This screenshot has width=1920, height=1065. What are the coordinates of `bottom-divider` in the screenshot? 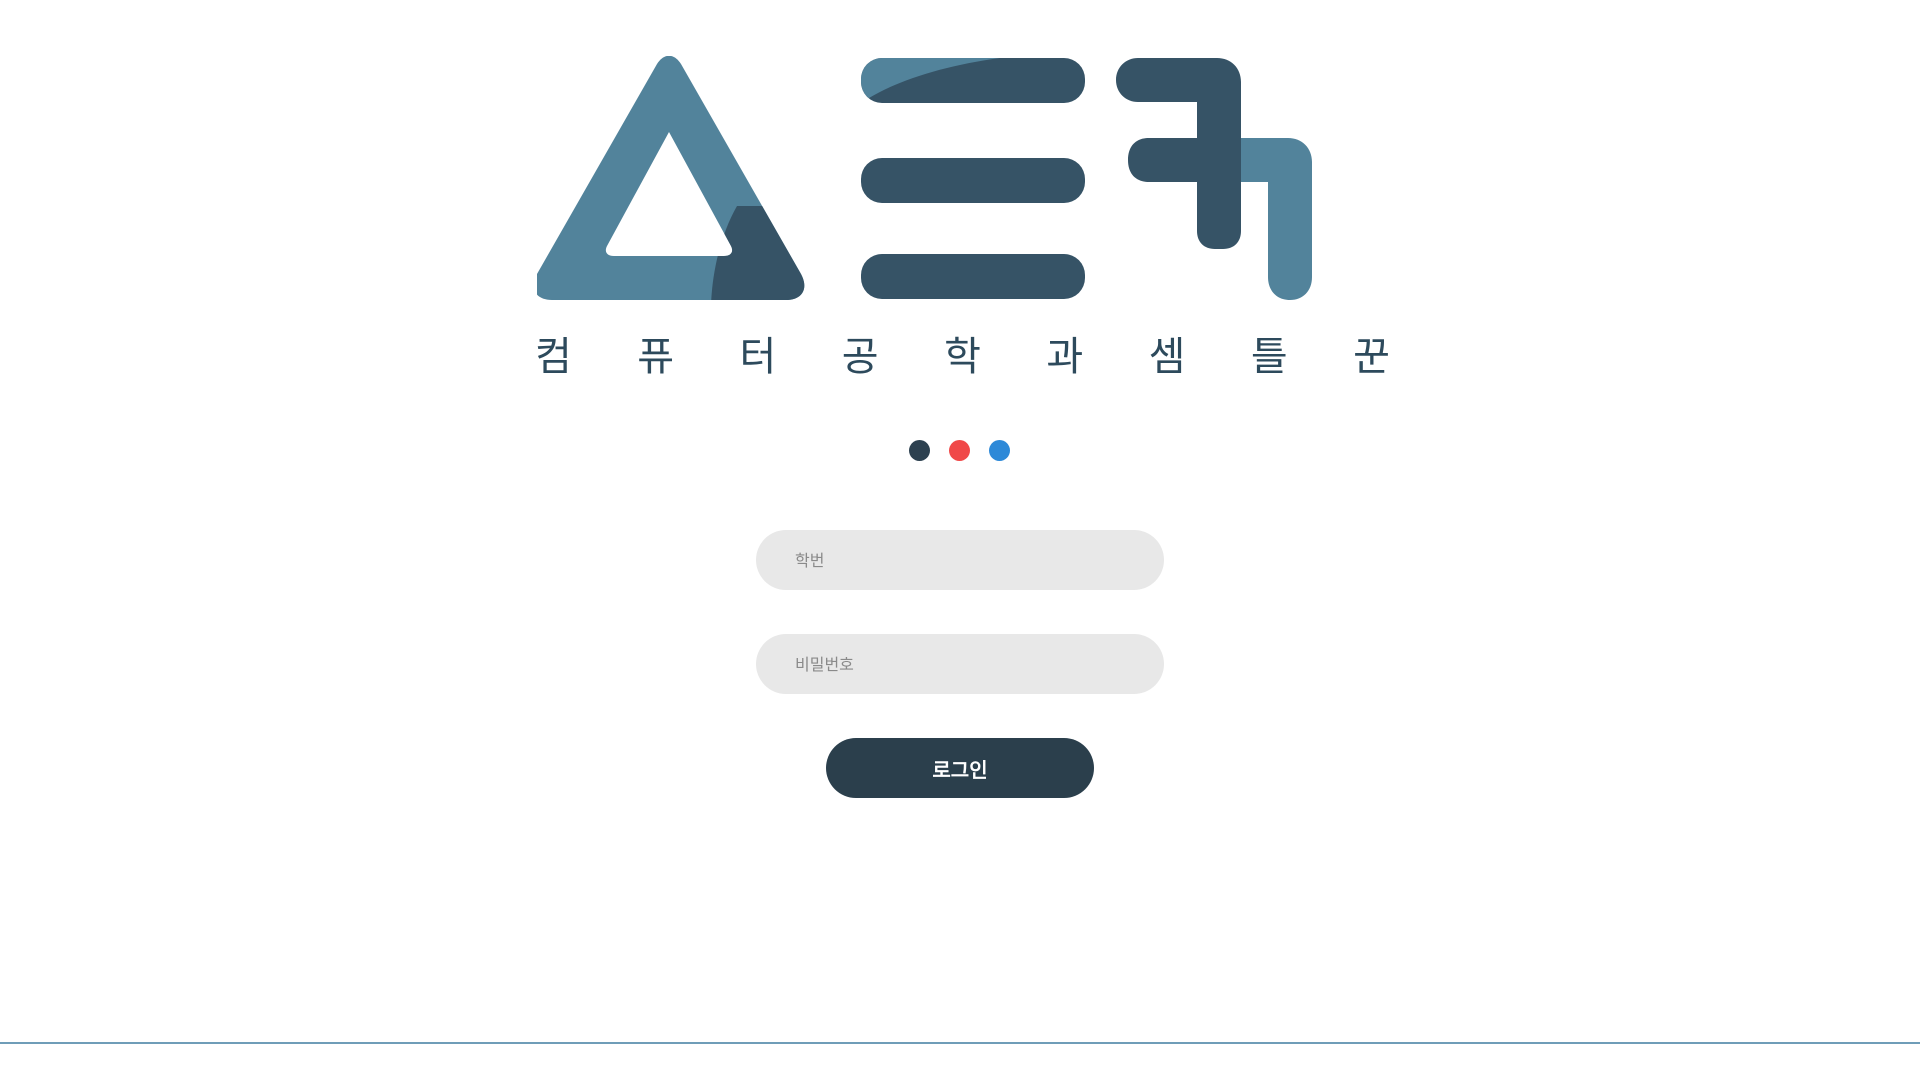 It's located at (960, 1043).